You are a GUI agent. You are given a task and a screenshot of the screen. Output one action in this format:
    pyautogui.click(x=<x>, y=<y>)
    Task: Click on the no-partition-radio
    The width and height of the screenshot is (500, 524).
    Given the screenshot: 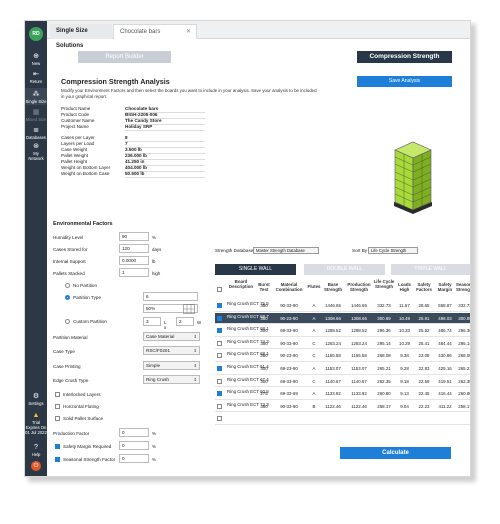 What is the action you would take?
    pyautogui.click(x=67, y=285)
    